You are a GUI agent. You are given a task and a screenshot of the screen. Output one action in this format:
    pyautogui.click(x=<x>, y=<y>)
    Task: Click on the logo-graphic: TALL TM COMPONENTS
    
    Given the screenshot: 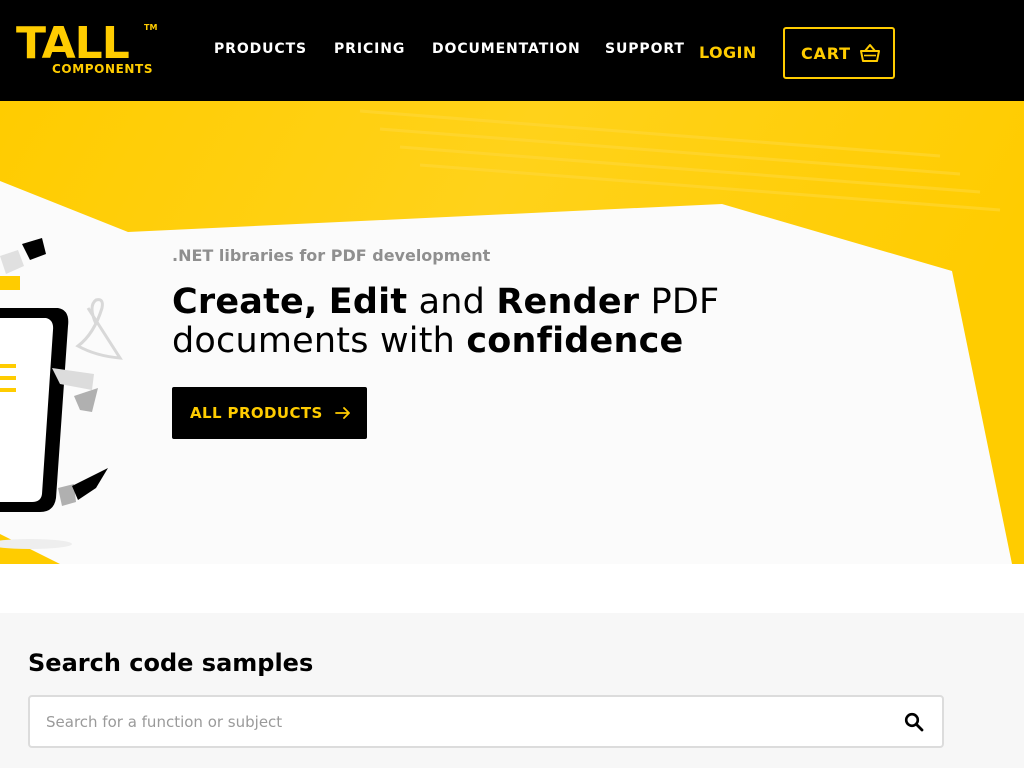 What is the action you would take?
    pyautogui.click(x=86, y=48)
    